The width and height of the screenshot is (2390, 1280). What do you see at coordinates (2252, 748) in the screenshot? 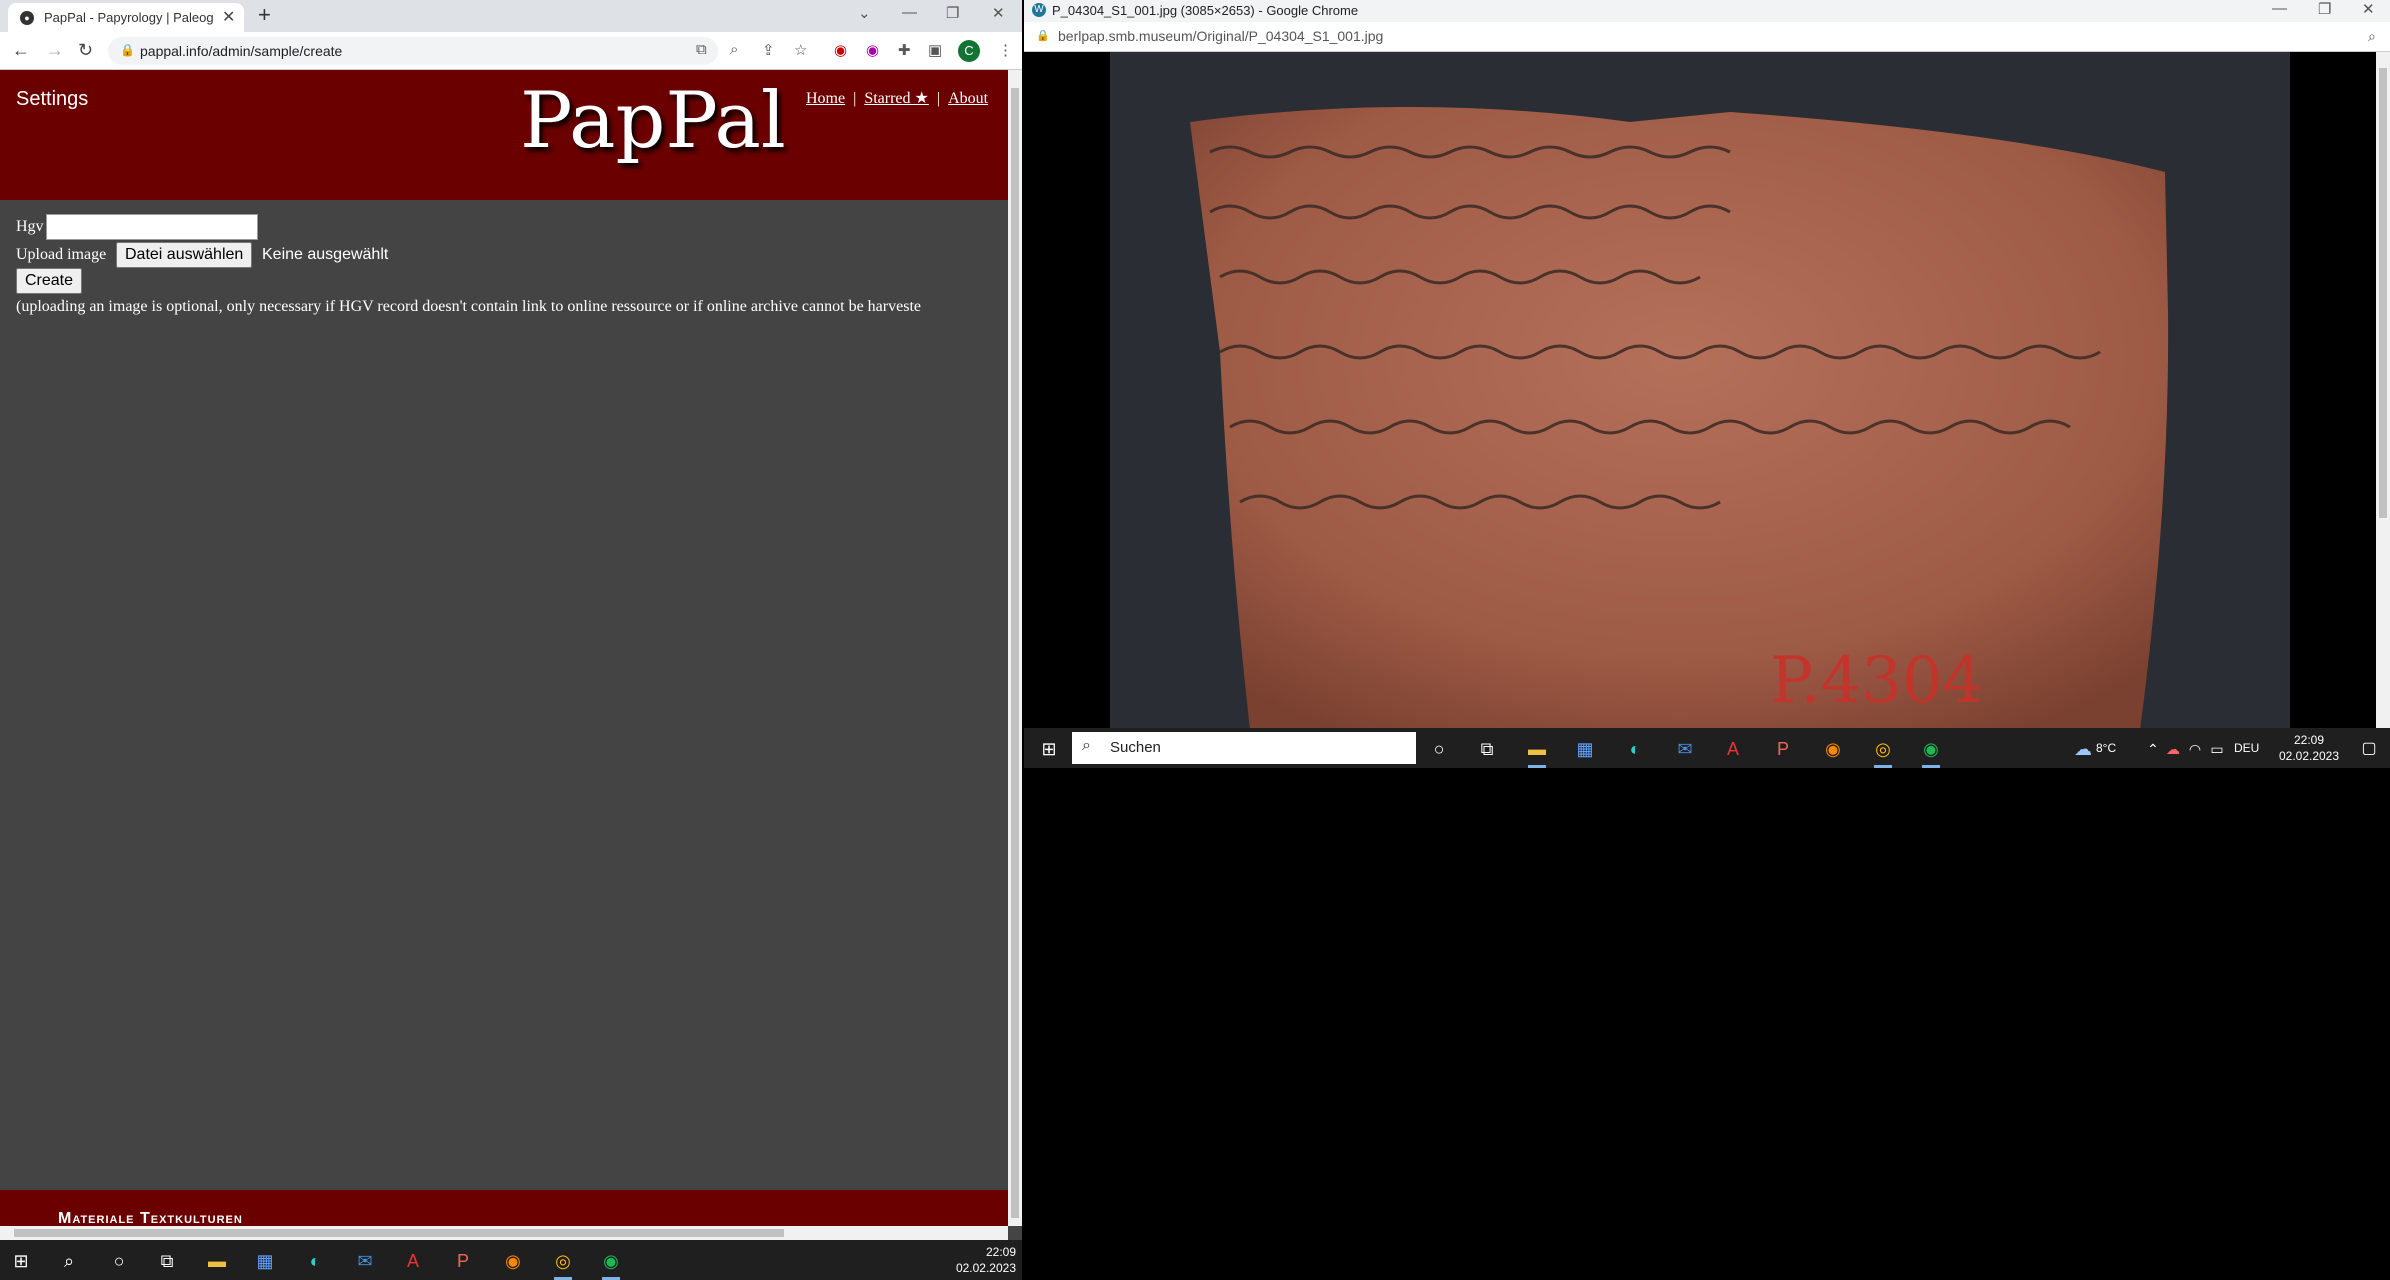
I see `input-language: DEU` at bounding box center [2252, 748].